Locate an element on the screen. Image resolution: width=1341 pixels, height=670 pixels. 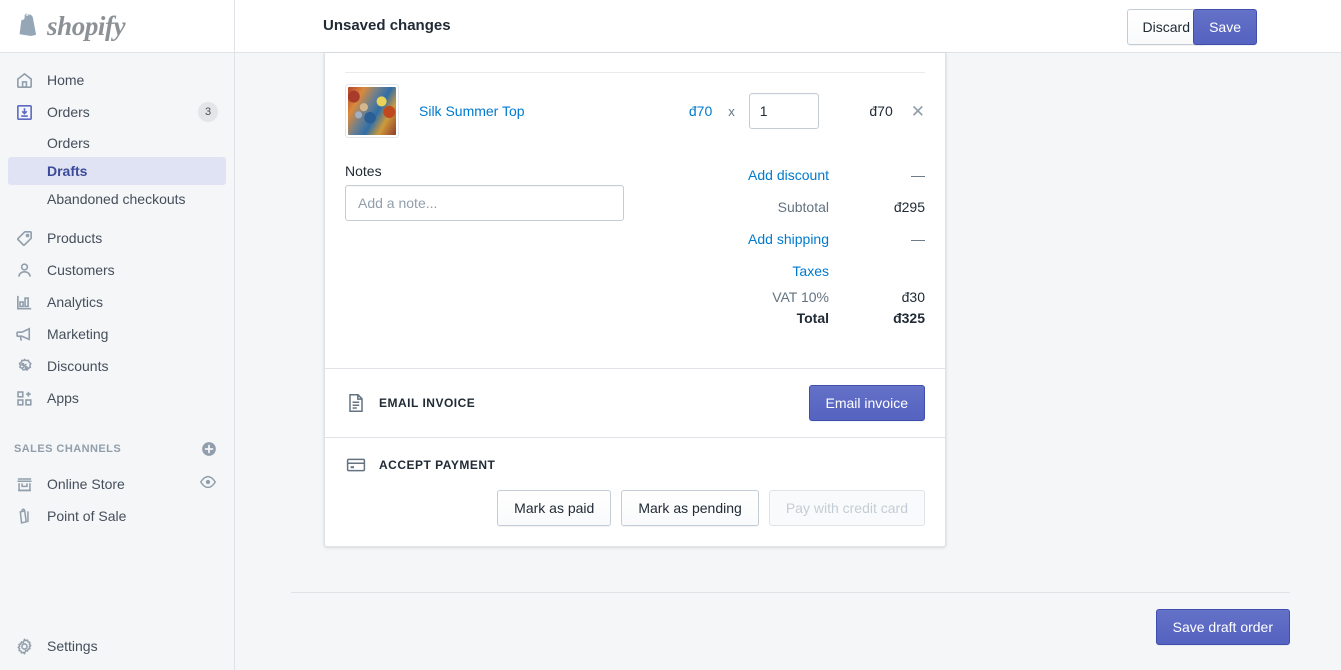
credit-card-icon is located at coordinates (356, 465).